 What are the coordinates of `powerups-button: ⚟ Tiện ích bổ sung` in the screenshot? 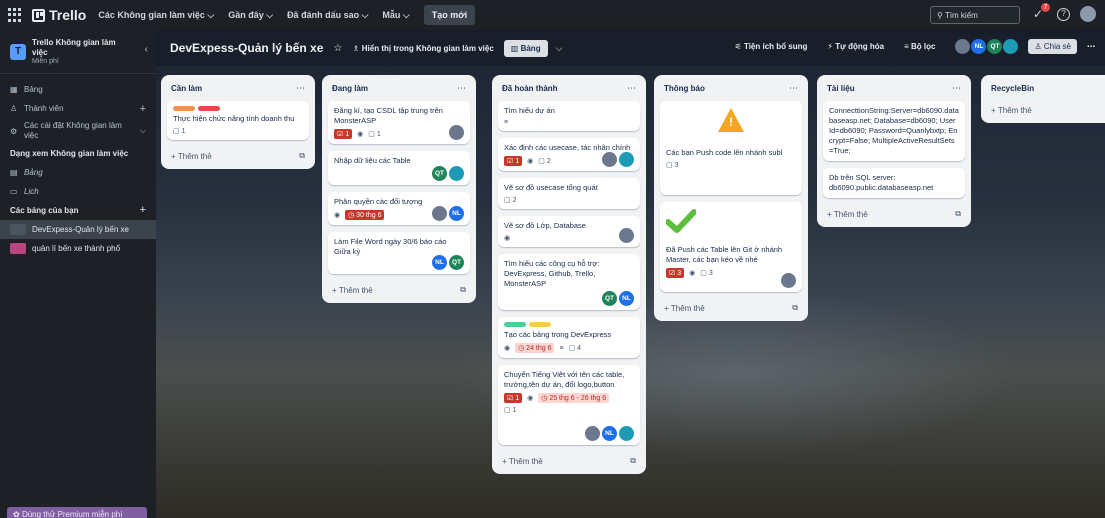 It's located at (771, 46).